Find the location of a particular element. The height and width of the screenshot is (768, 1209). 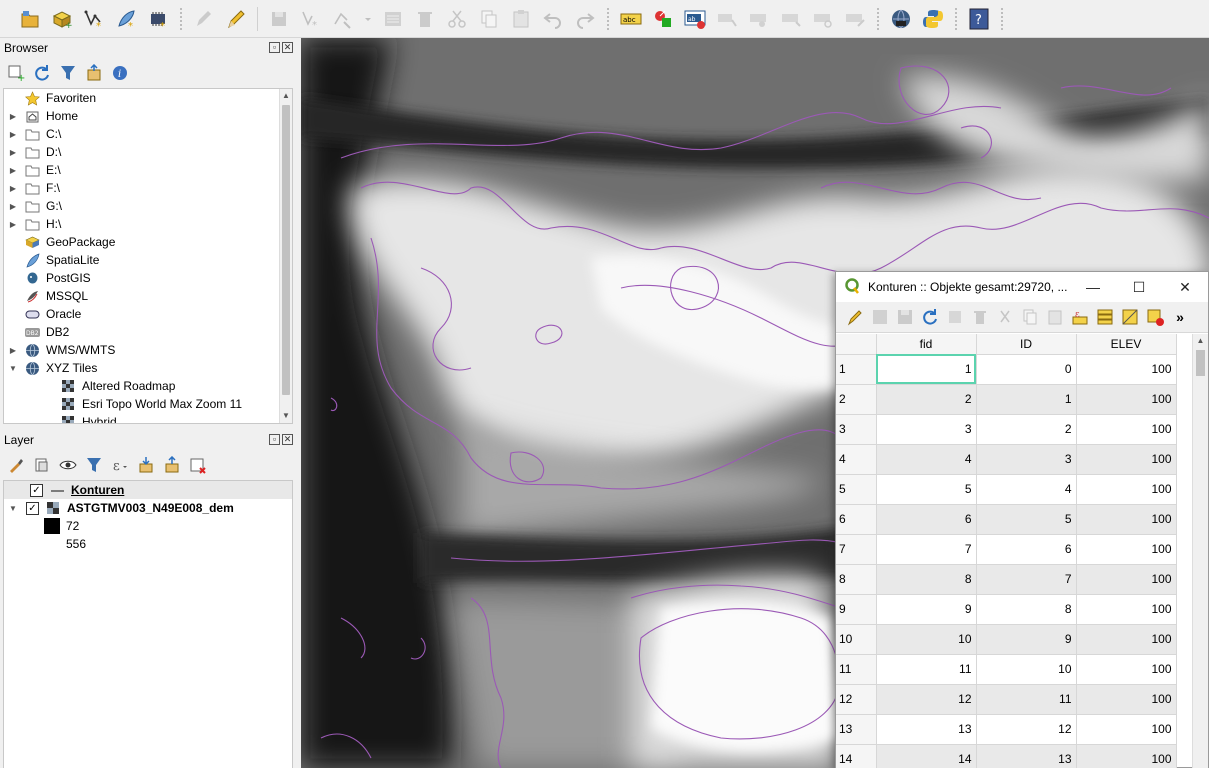

row-header: 4 is located at coordinates (856, 459).